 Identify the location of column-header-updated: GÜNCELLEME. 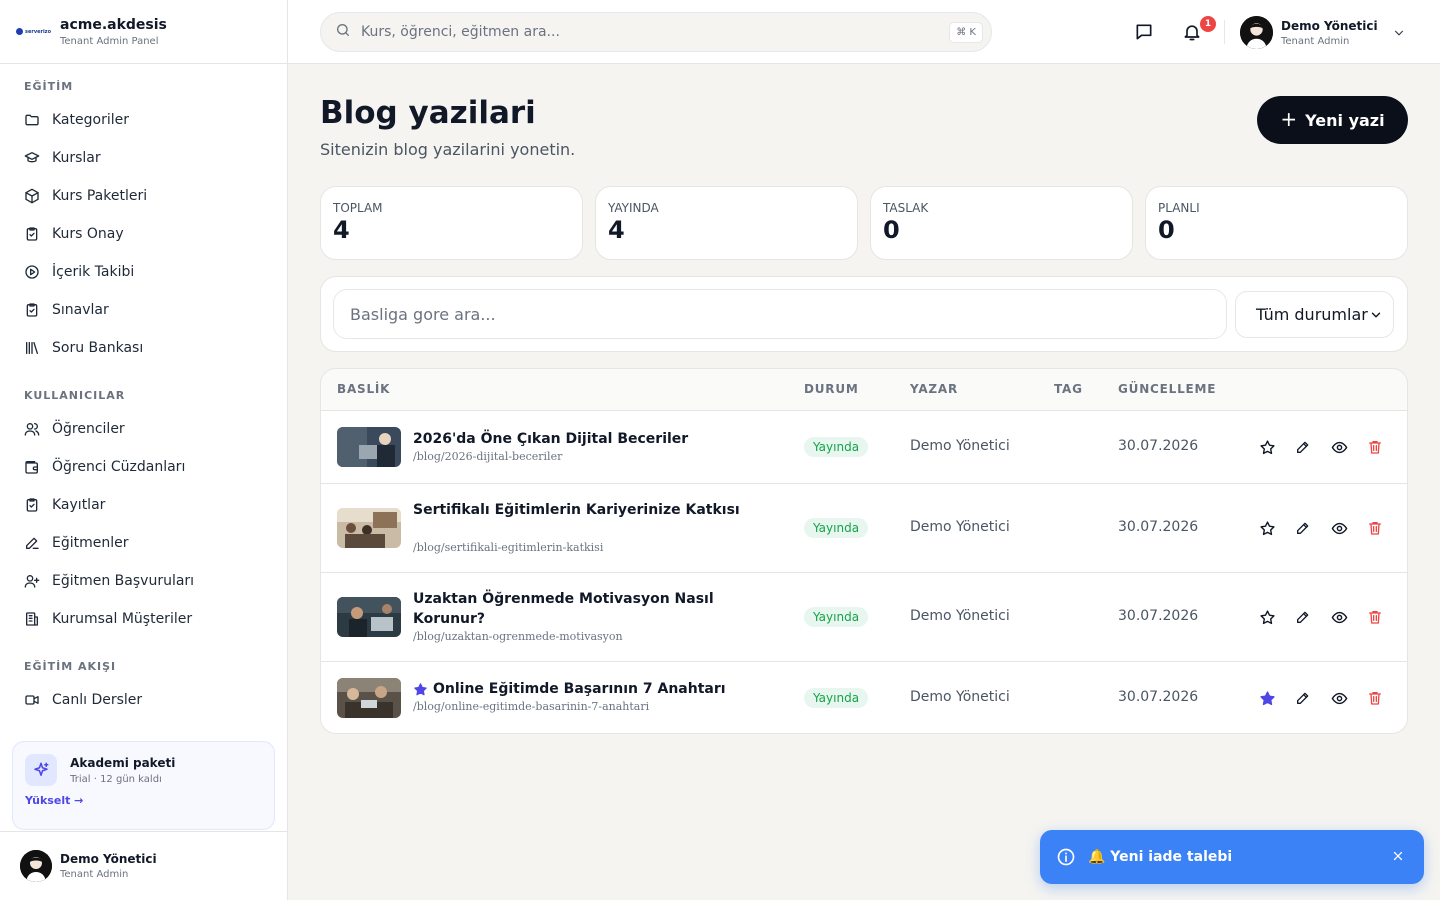
(1167, 389).